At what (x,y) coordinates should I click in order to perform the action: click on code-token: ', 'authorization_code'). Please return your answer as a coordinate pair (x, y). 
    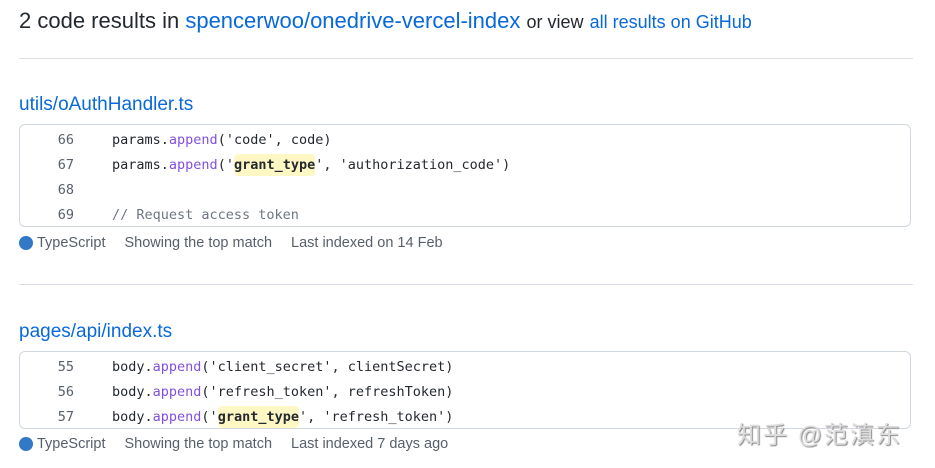
    Looking at the image, I should click on (413, 164).